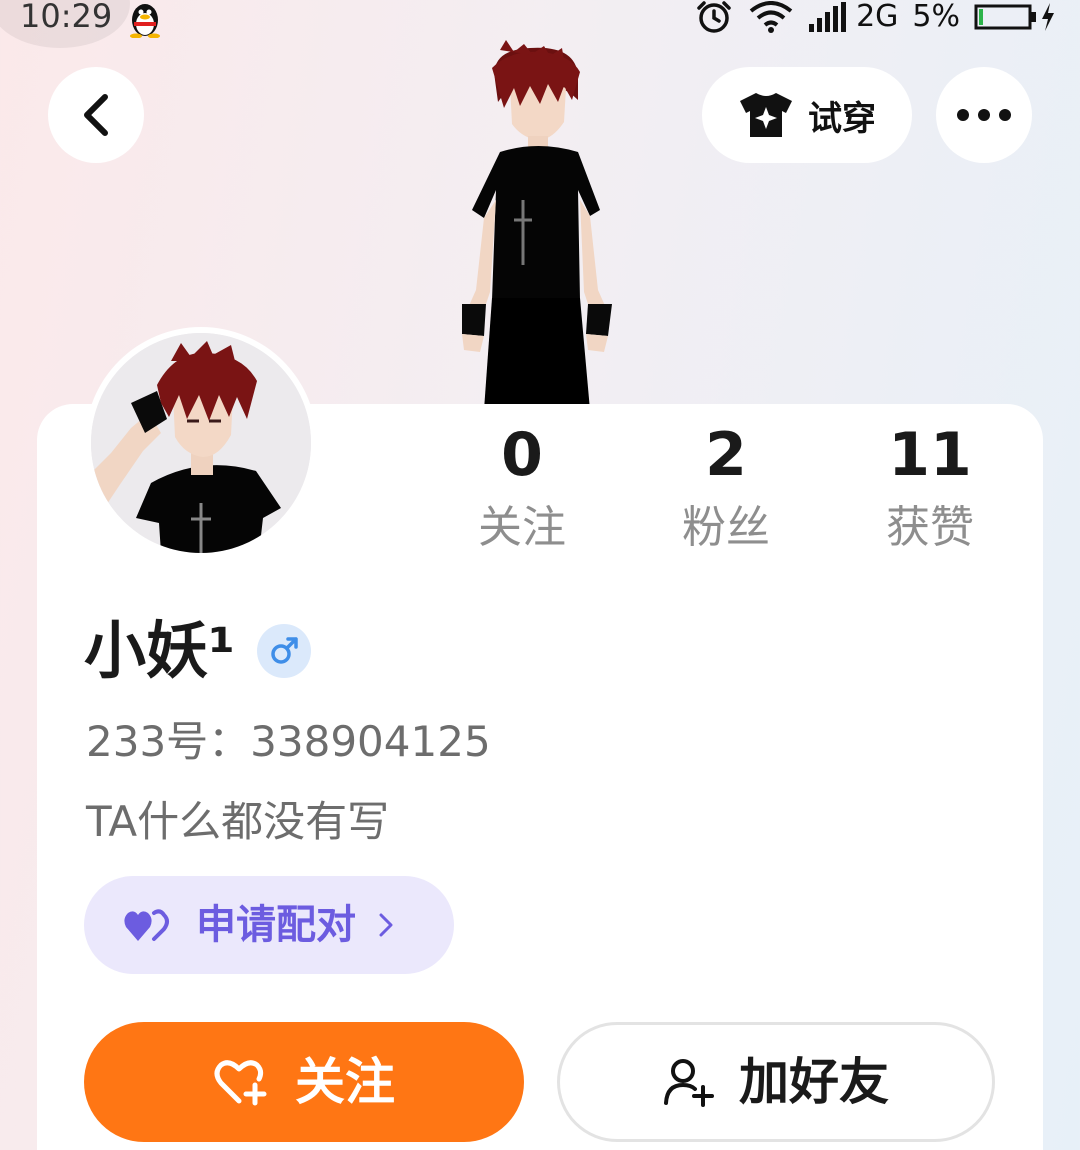 This screenshot has width=1080, height=1150. Describe the element at coordinates (522, 527) in the screenshot. I see `following-label: 关注` at that location.